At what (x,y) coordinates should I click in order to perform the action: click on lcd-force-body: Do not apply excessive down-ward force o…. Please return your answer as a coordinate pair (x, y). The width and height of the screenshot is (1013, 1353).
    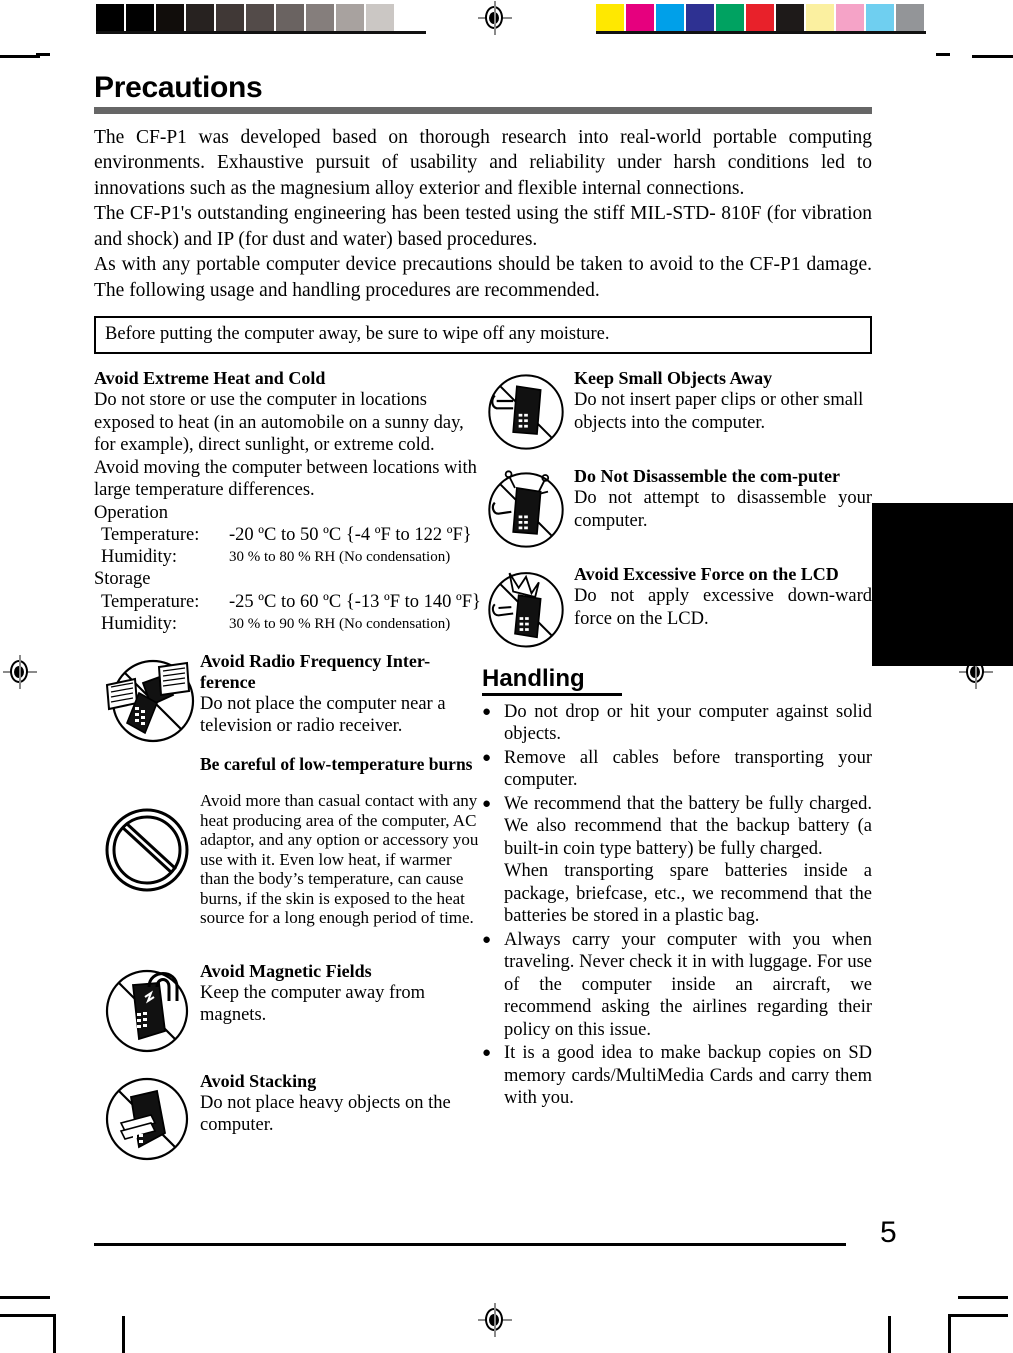
    Looking at the image, I should click on (723, 607).